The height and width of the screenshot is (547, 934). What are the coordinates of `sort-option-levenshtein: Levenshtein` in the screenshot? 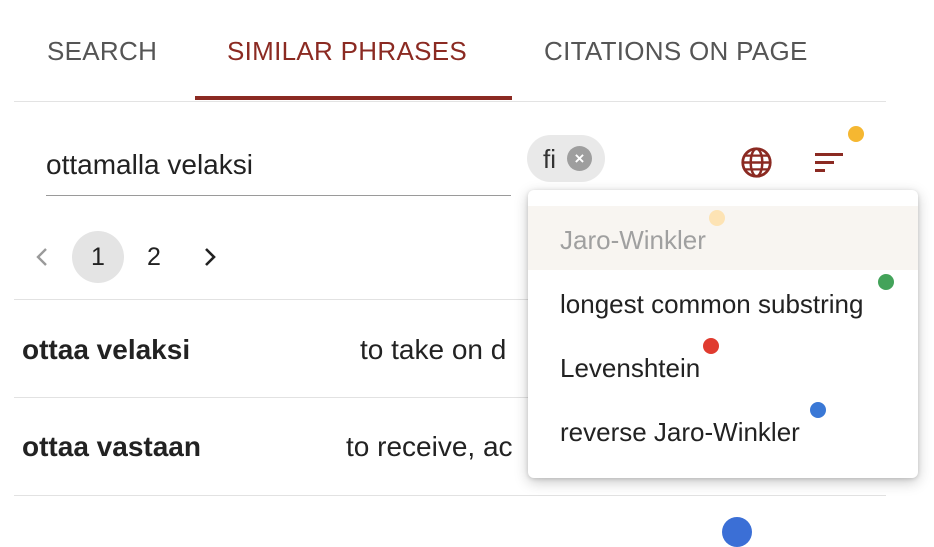 It's located at (723, 366).